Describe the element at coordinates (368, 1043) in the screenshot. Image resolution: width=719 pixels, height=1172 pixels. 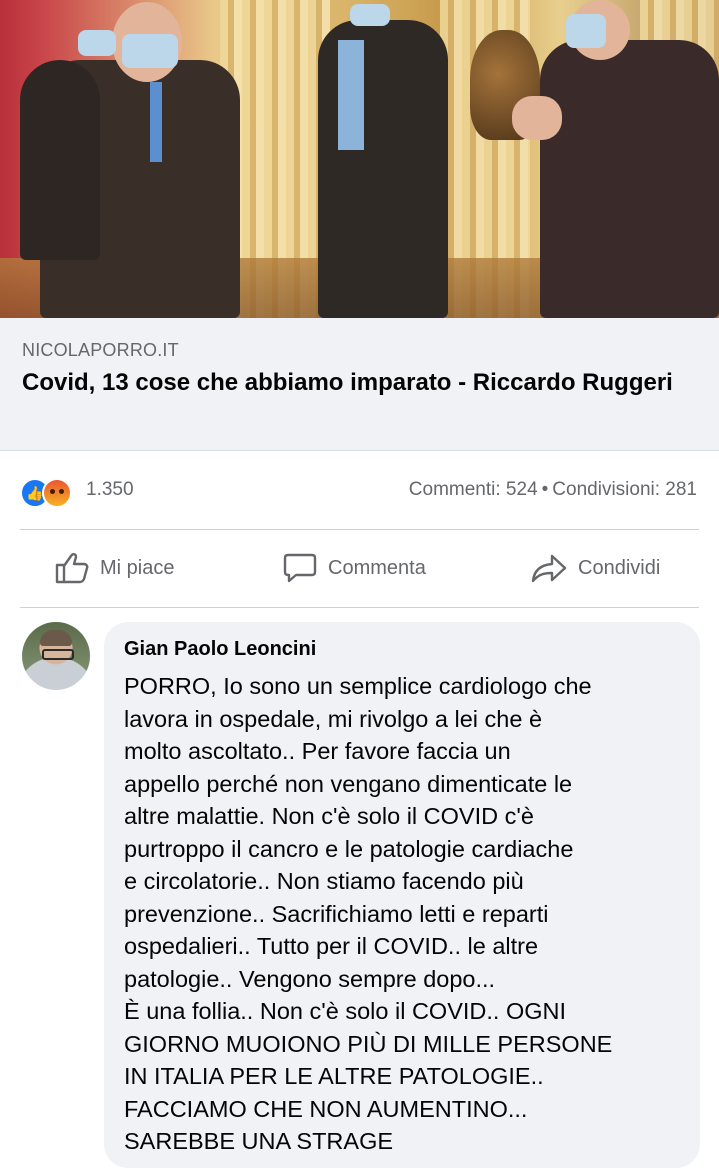
I see `comment-line: GIORNO MUOIONO PIÙ DI MILLE PERSONE` at that location.